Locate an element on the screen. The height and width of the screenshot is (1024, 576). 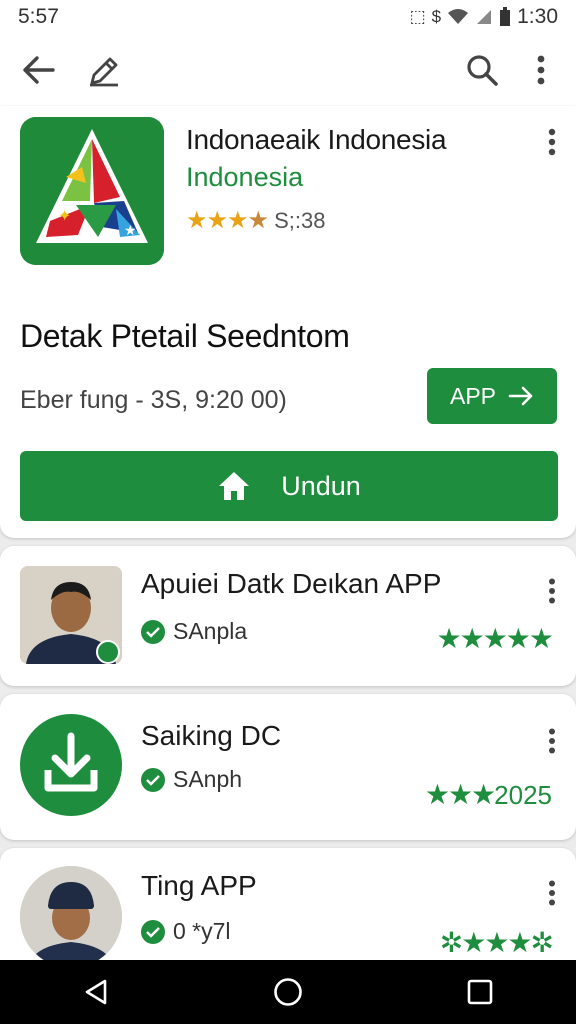
star-rating: ✲★★★✲ is located at coordinates (496, 942).